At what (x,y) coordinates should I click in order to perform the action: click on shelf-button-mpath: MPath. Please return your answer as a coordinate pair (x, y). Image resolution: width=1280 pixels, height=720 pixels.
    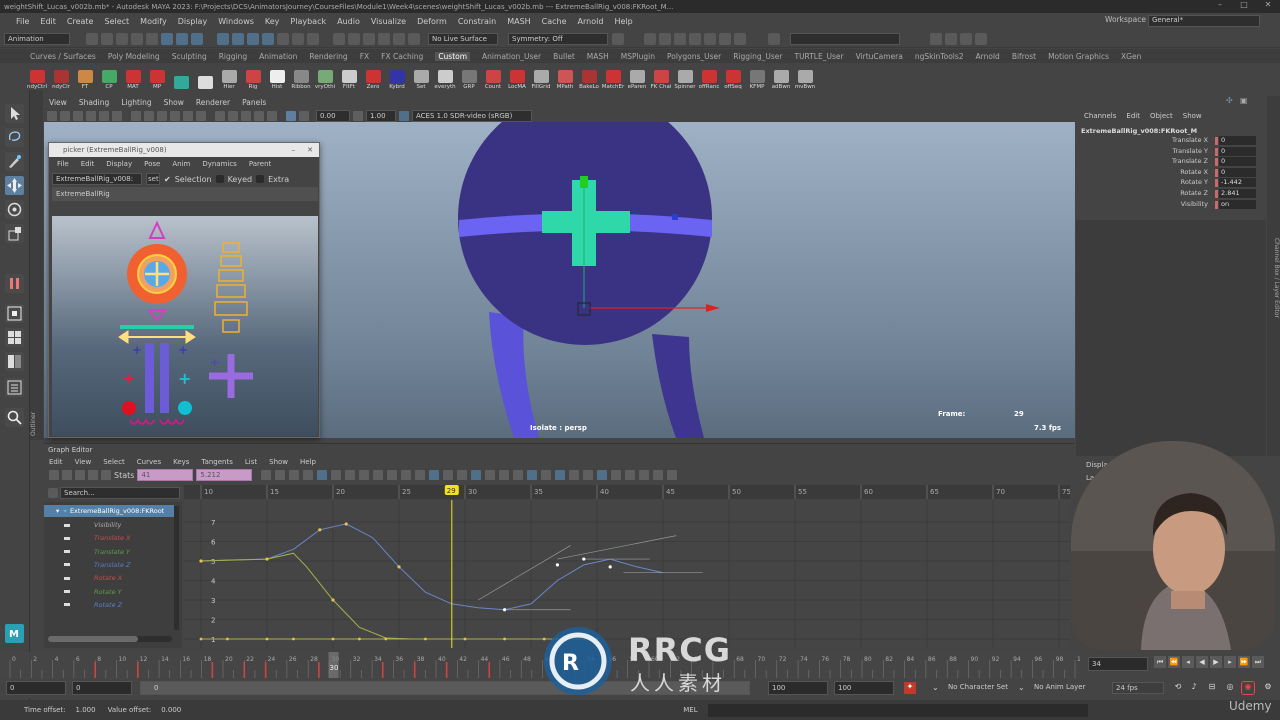
    Looking at the image, I should click on (565, 76).